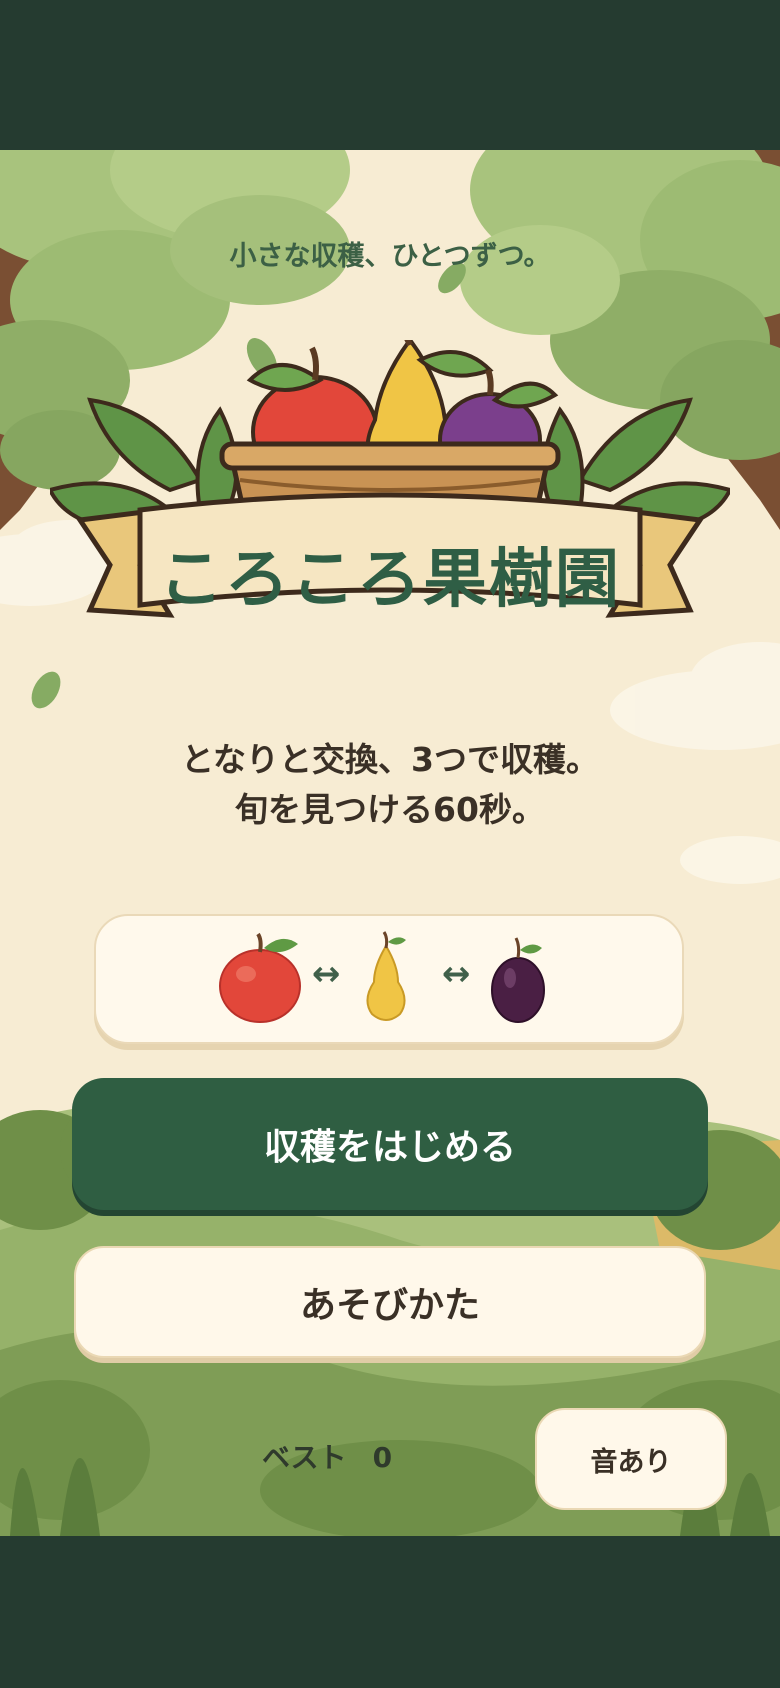 This screenshot has width=780, height=1688. I want to click on pear-icon, so click(386, 976).